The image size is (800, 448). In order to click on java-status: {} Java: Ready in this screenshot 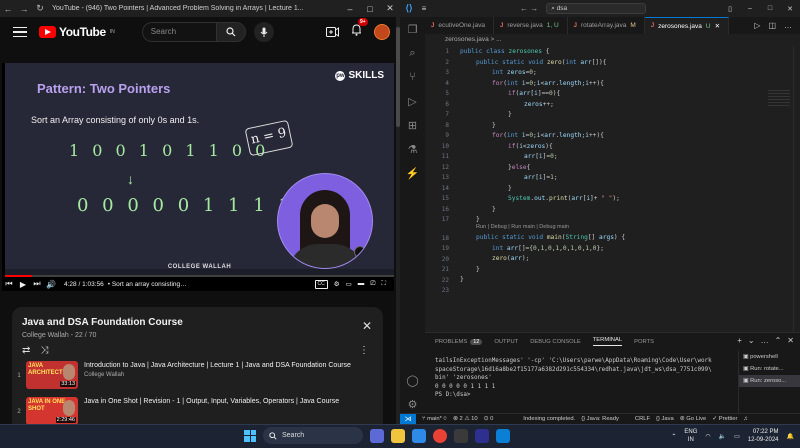, I will do `click(600, 419)`.